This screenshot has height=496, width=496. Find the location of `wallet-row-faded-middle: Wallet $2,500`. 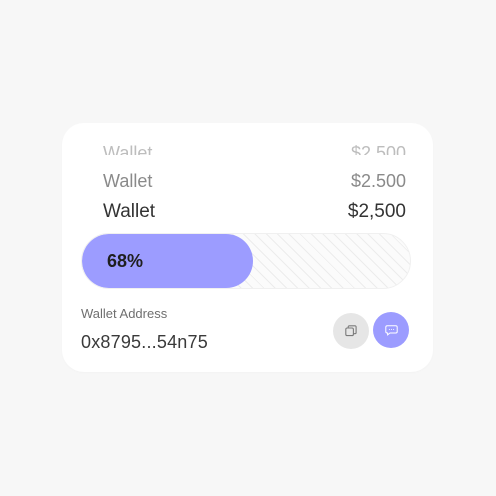

wallet-row-faded-middle: Wallet $2,500 is located at coordinates (254, 178).